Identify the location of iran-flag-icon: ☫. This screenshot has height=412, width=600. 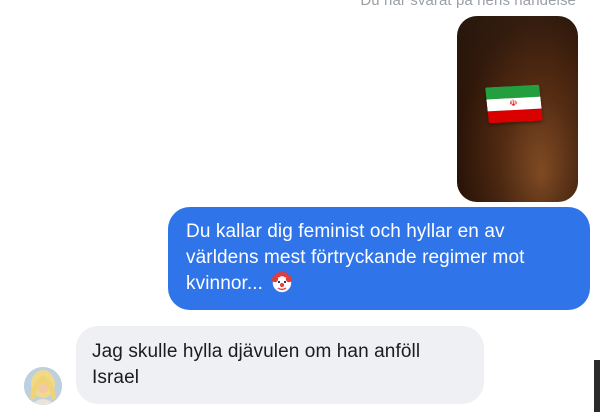
(514, 104).